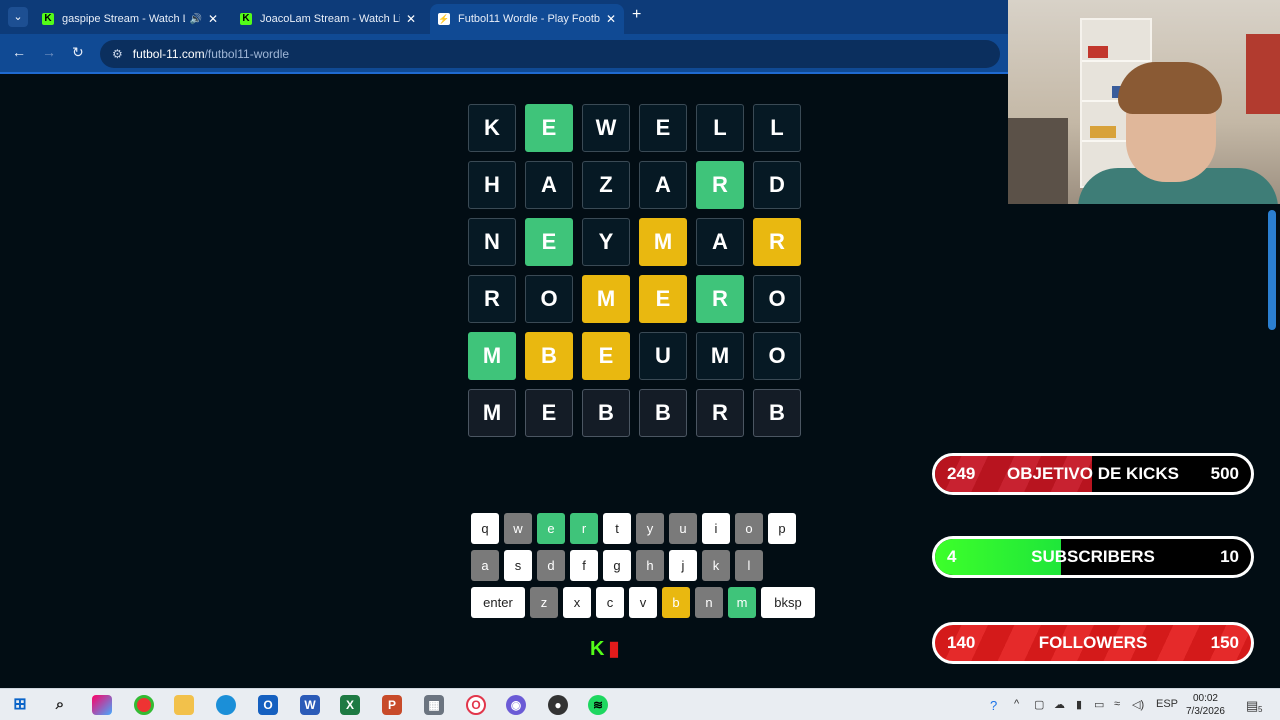  What do you see at coordinates (1205, 698) in the screenshot?
I see `clock-time: 00:02` at bounding box center [1205, 698].